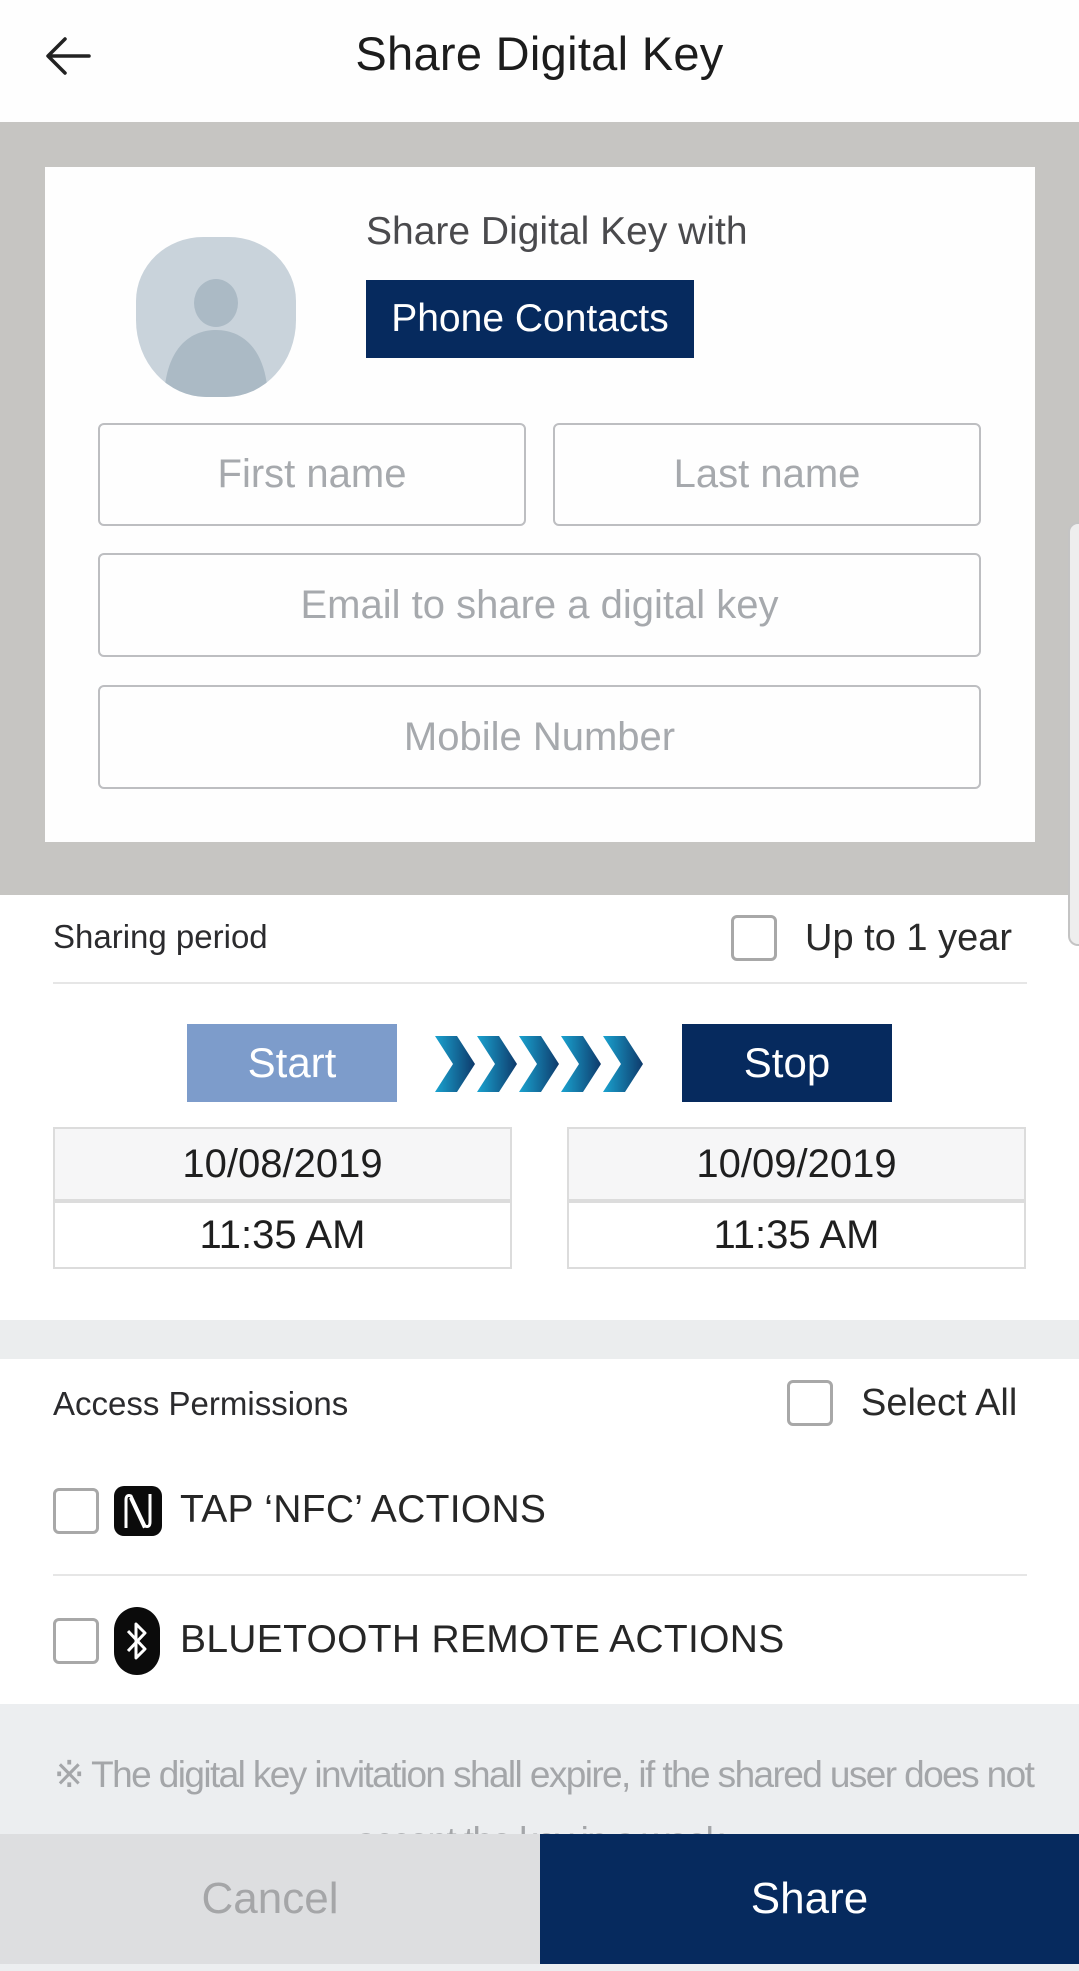 The height and width of the screenshot is (1971, 1079). I want to click on phone-contacts-button: Phone Contacts, so click(530, 319).